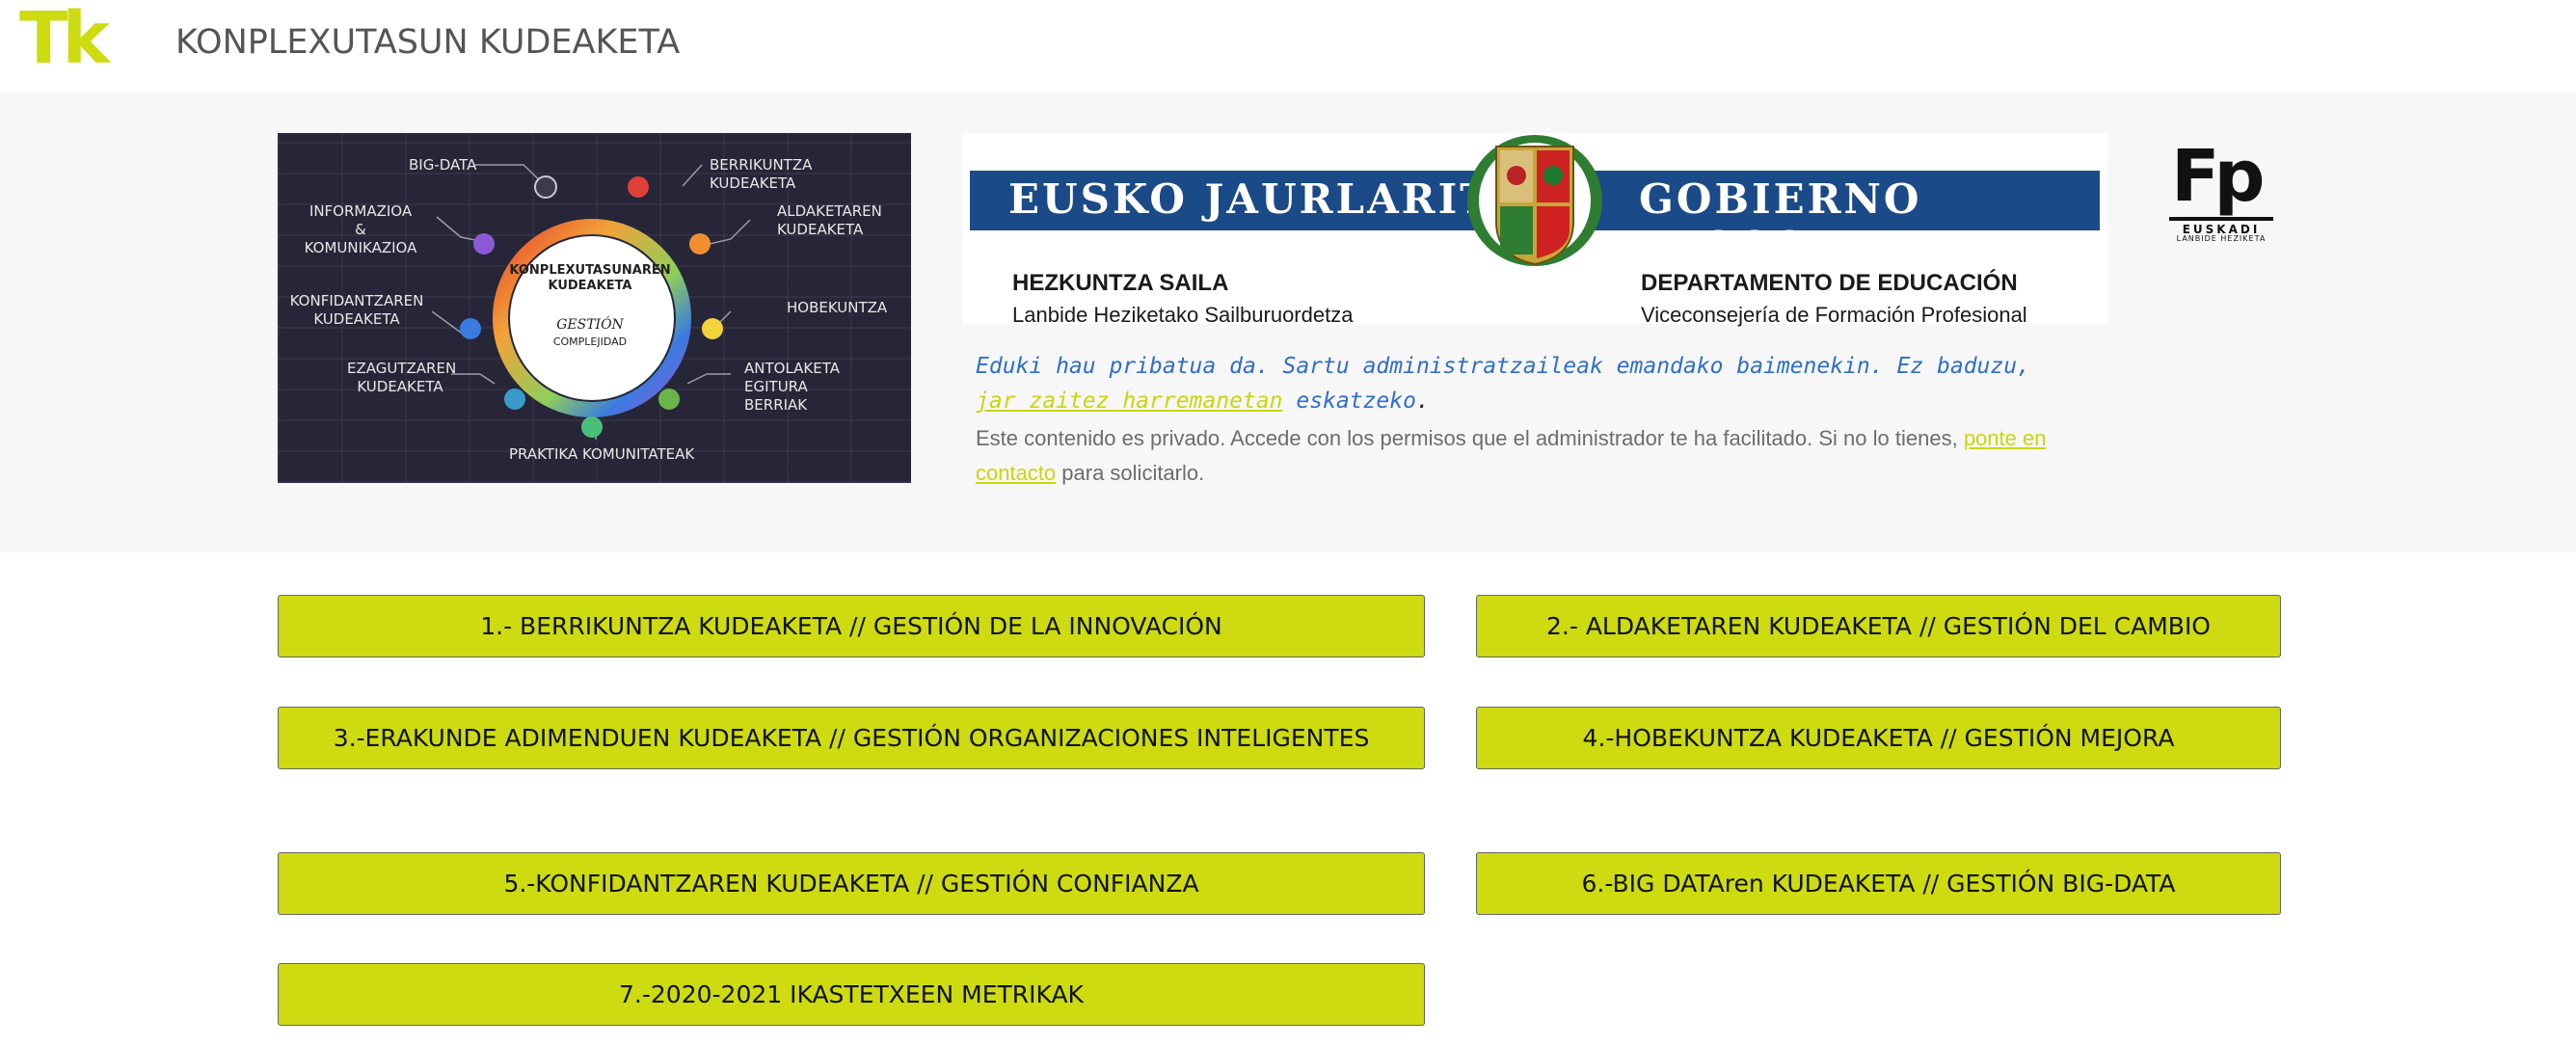  Describe the element at coordinates (361, 229) in the screenshot. I see `label-informazioa: INFORMAZIOA & KOMUNIKAZIOA` at that location.